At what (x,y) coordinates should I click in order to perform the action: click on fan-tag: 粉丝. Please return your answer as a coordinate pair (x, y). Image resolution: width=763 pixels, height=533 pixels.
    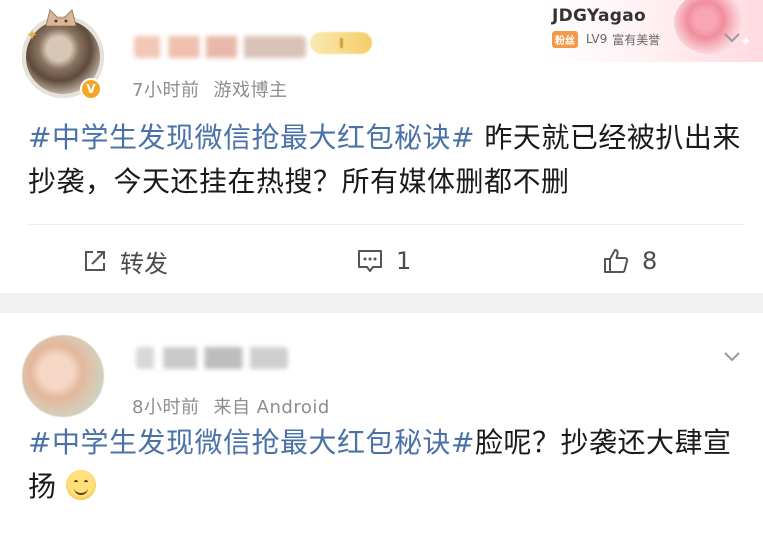
    Looking at the image, I should click on (565, 39).